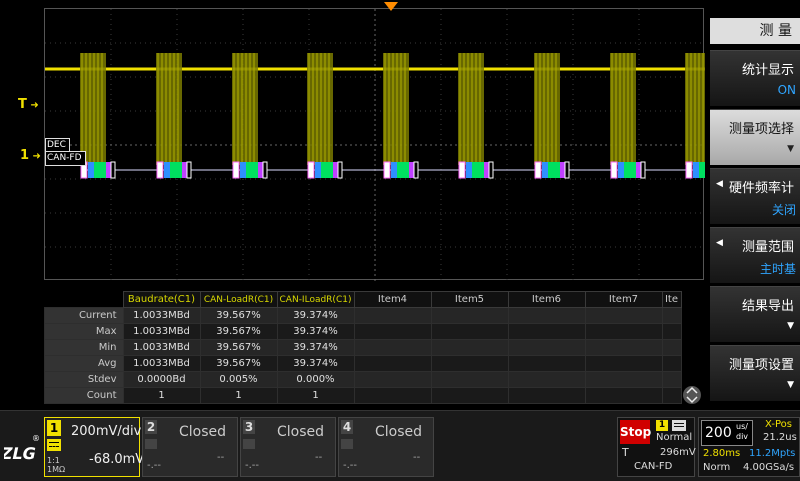 The image size is (800, 481). What do you see at coordinates (662, 425) in the screenshot?
I see `trigger-source: 1` at bounding box center [662, 425].